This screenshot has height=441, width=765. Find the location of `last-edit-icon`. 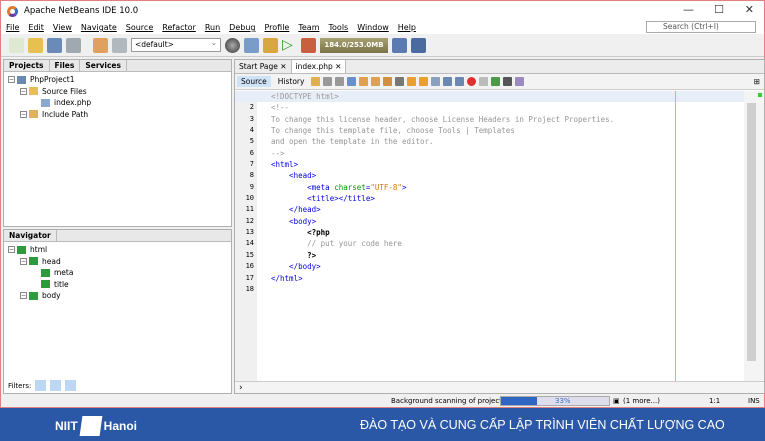

last-edit-icon is located at coordinates (316, 81).